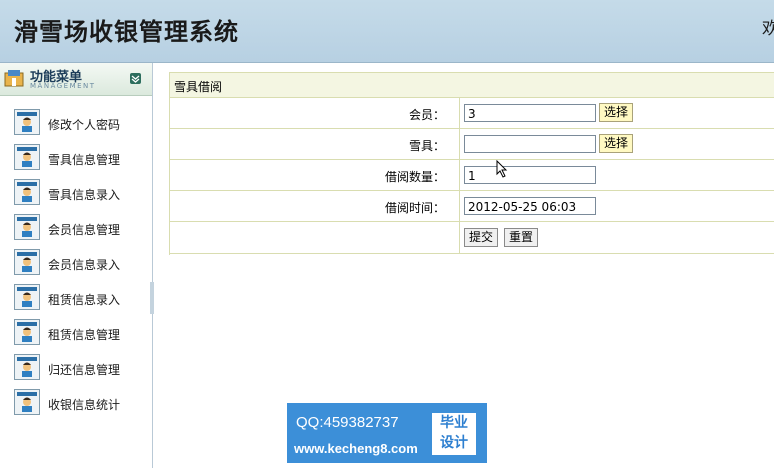 The image size is (774, 468). Describe the element at coordinates (454, 434) in the screenshot. I see `watermark-badge: 毕业 设计` at that location.